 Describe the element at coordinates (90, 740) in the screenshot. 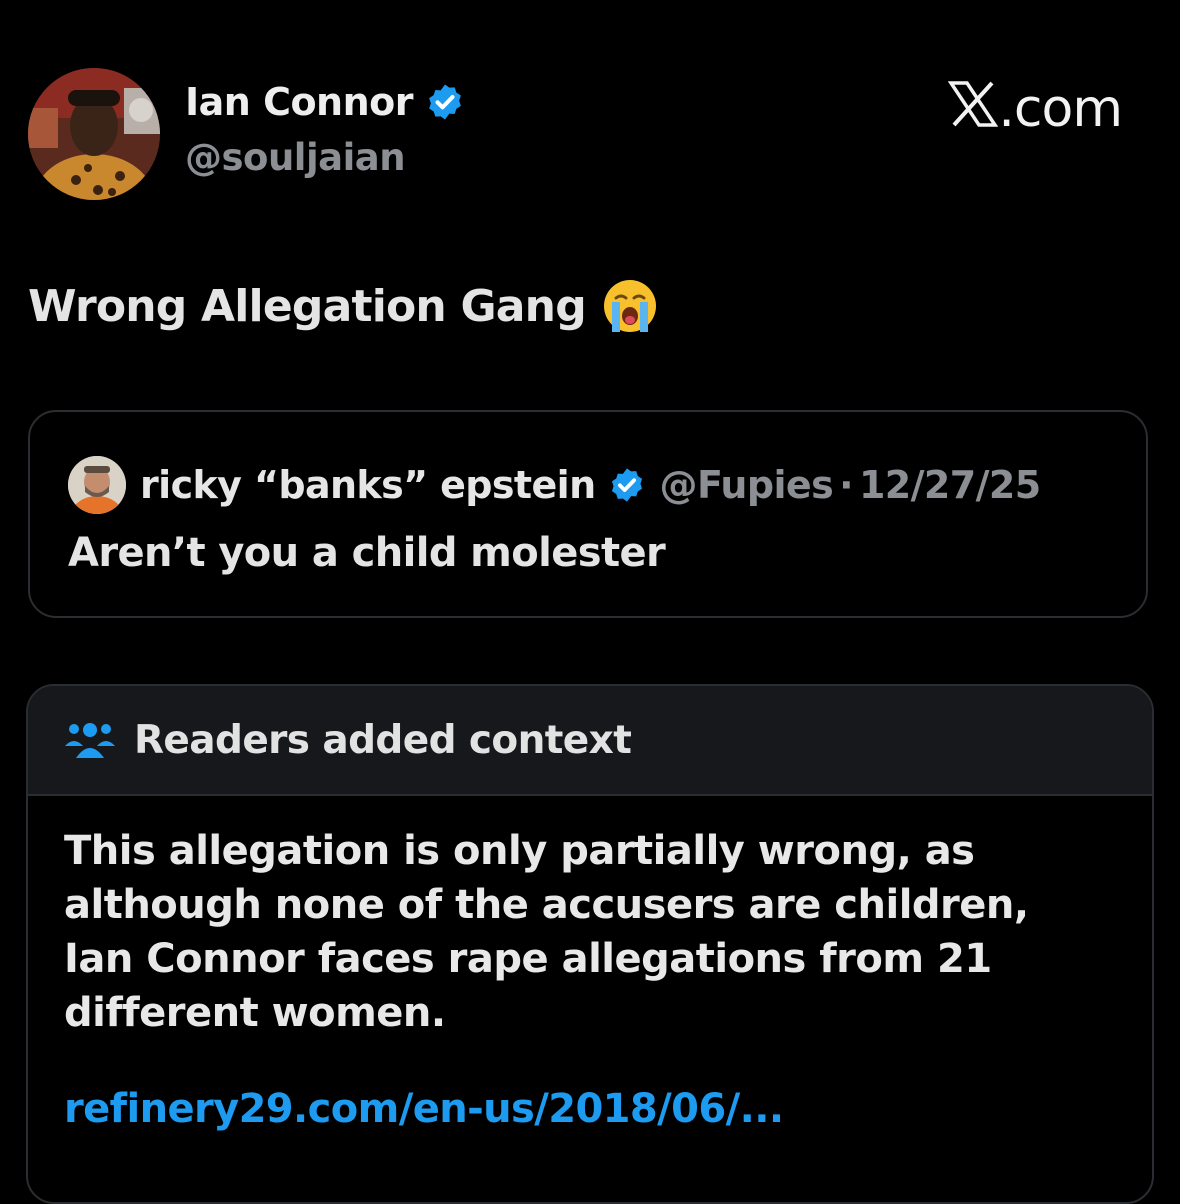

I see `people-group-icon` at that location.